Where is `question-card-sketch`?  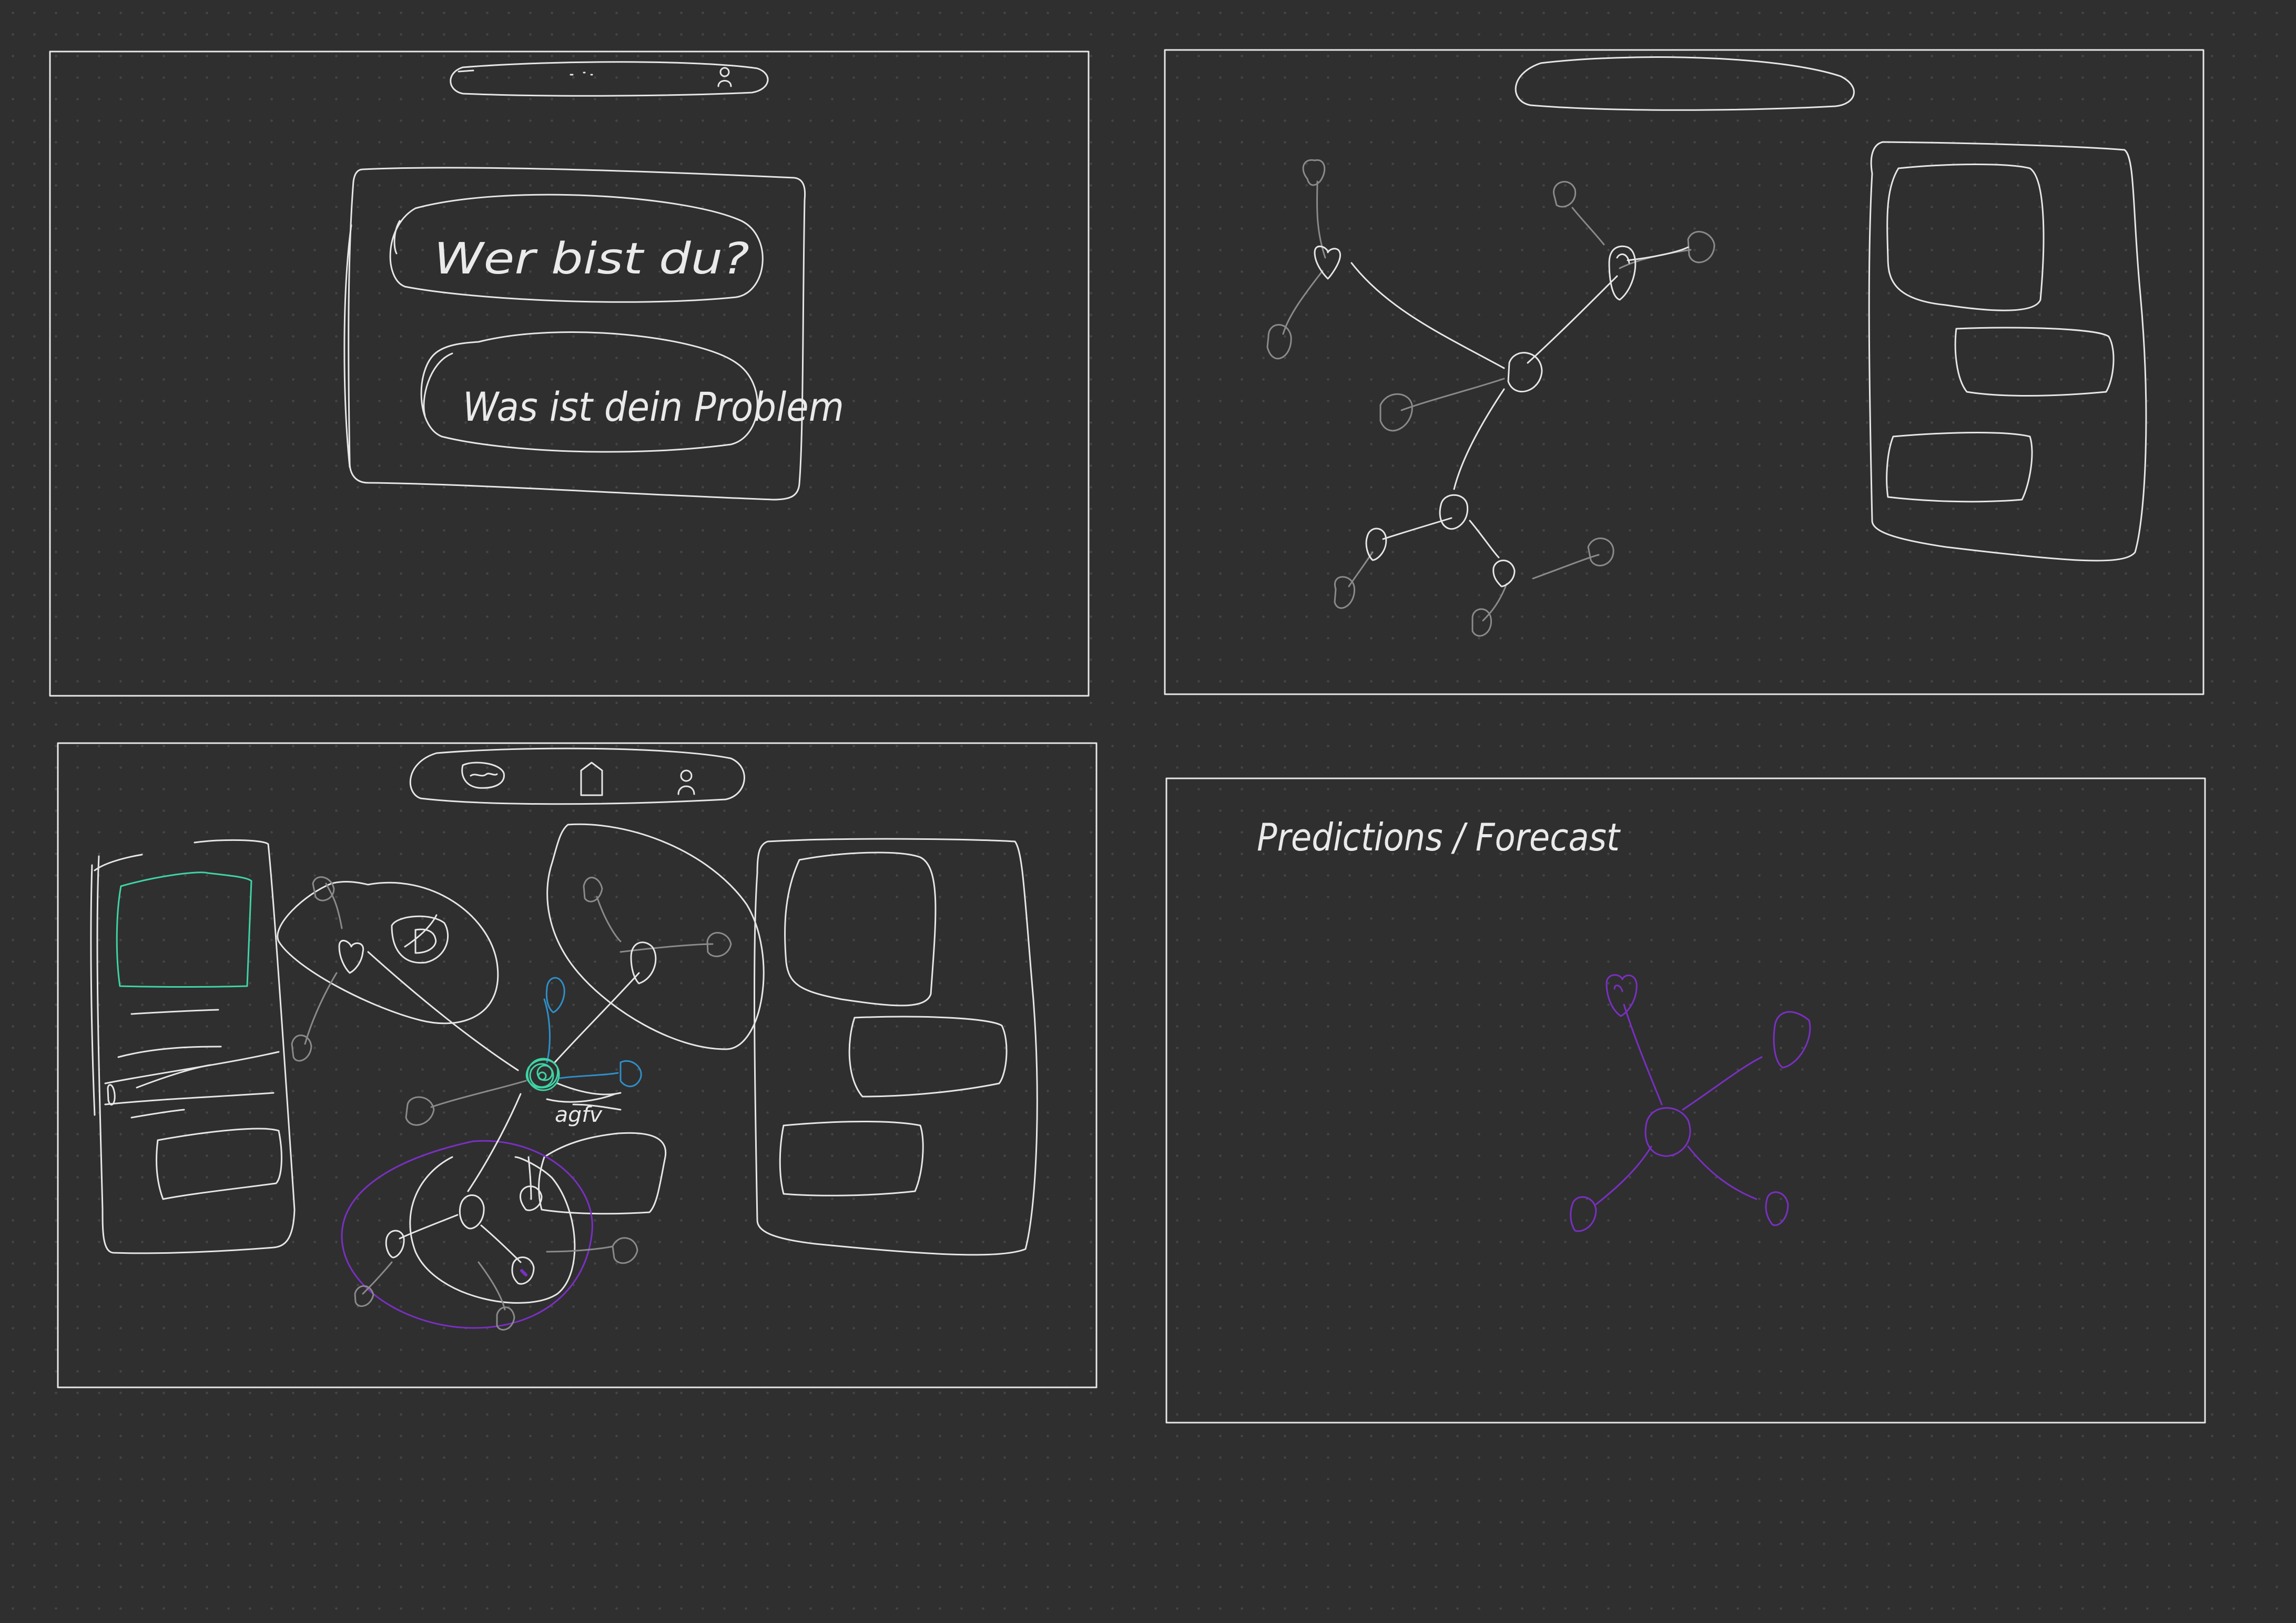
question-card-sketch is located at coordinates (577, 334).